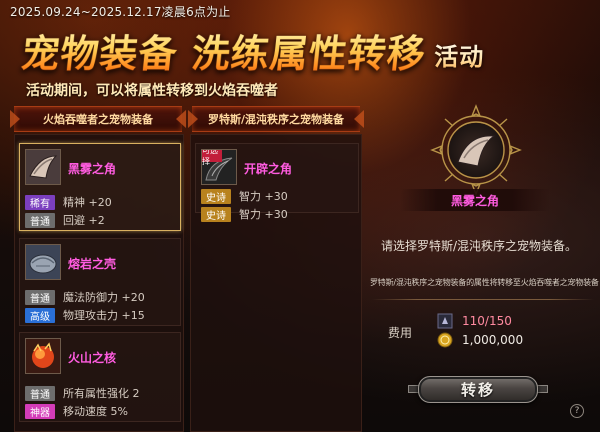  What do you see at coordinates (276, 119) in the screenshot?
I see `right-column-header: 罗特斯/混沌秩序之宠物装备` at bounding box center [276, 119].